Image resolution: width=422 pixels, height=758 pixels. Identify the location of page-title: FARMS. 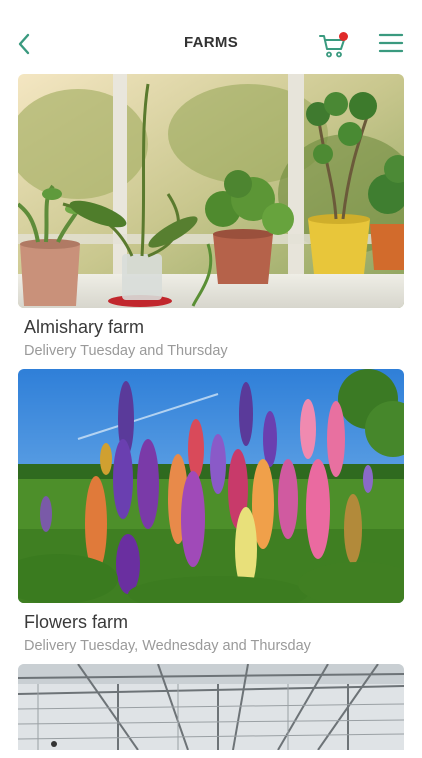
(211, 42).